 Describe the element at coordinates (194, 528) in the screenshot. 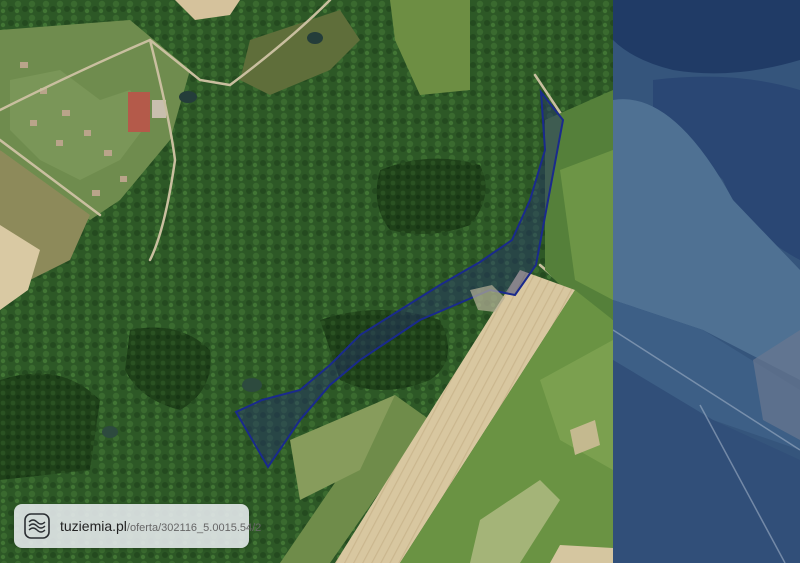

I see `listing-path: /oferta/302116_5.0015.54/2` at that location.